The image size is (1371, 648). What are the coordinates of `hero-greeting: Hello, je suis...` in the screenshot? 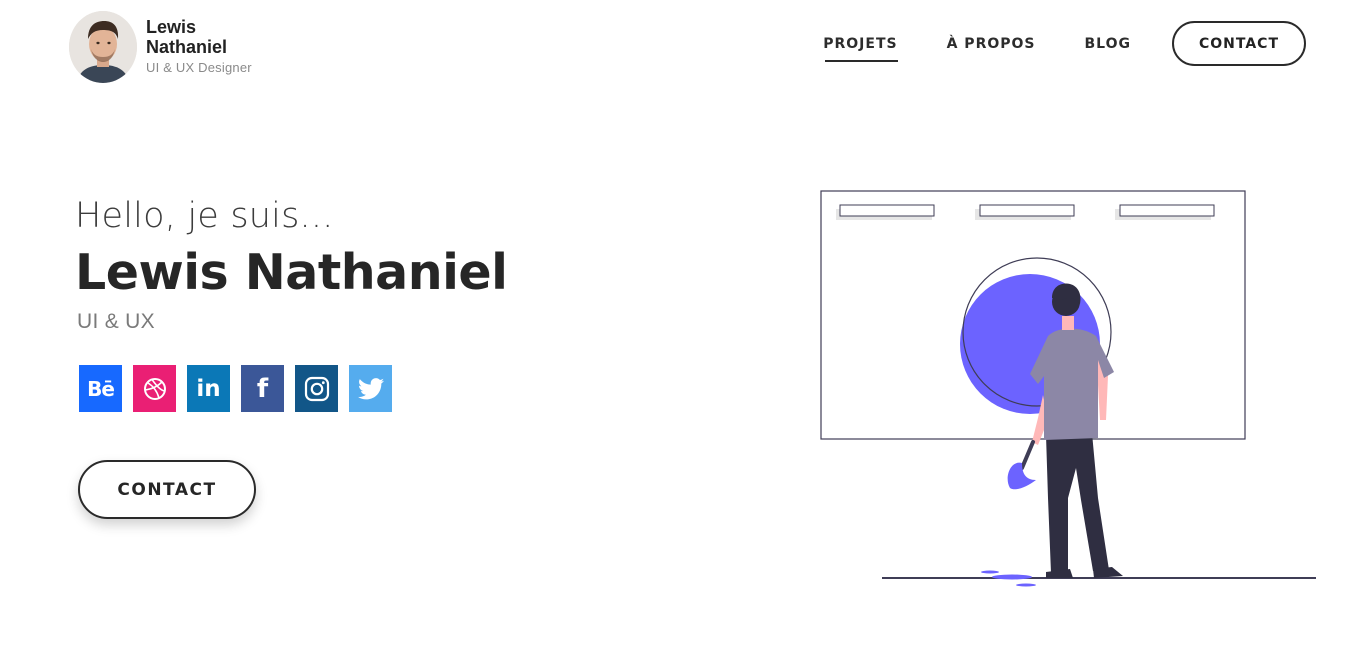 It's located at (204, 216).